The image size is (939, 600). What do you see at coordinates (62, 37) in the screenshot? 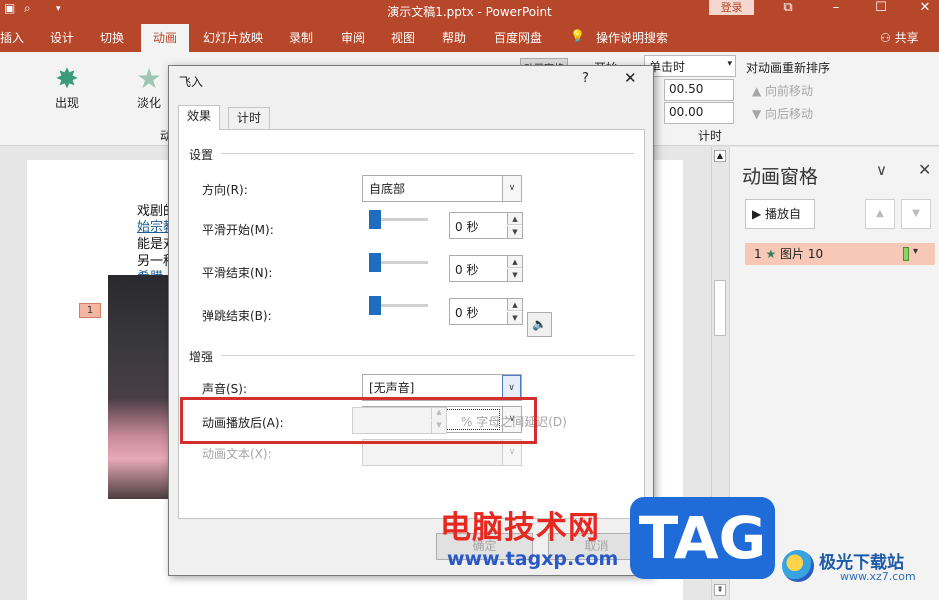
I see `tab-design: 设计` at bounding box center [62, 37].